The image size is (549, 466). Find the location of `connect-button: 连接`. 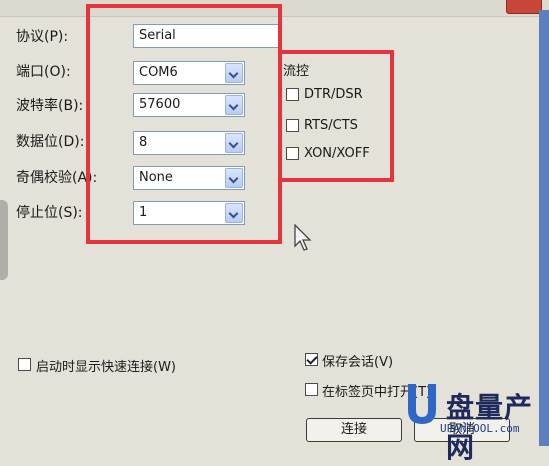

connect-button: 连接 is located at coordinates (354, 430).